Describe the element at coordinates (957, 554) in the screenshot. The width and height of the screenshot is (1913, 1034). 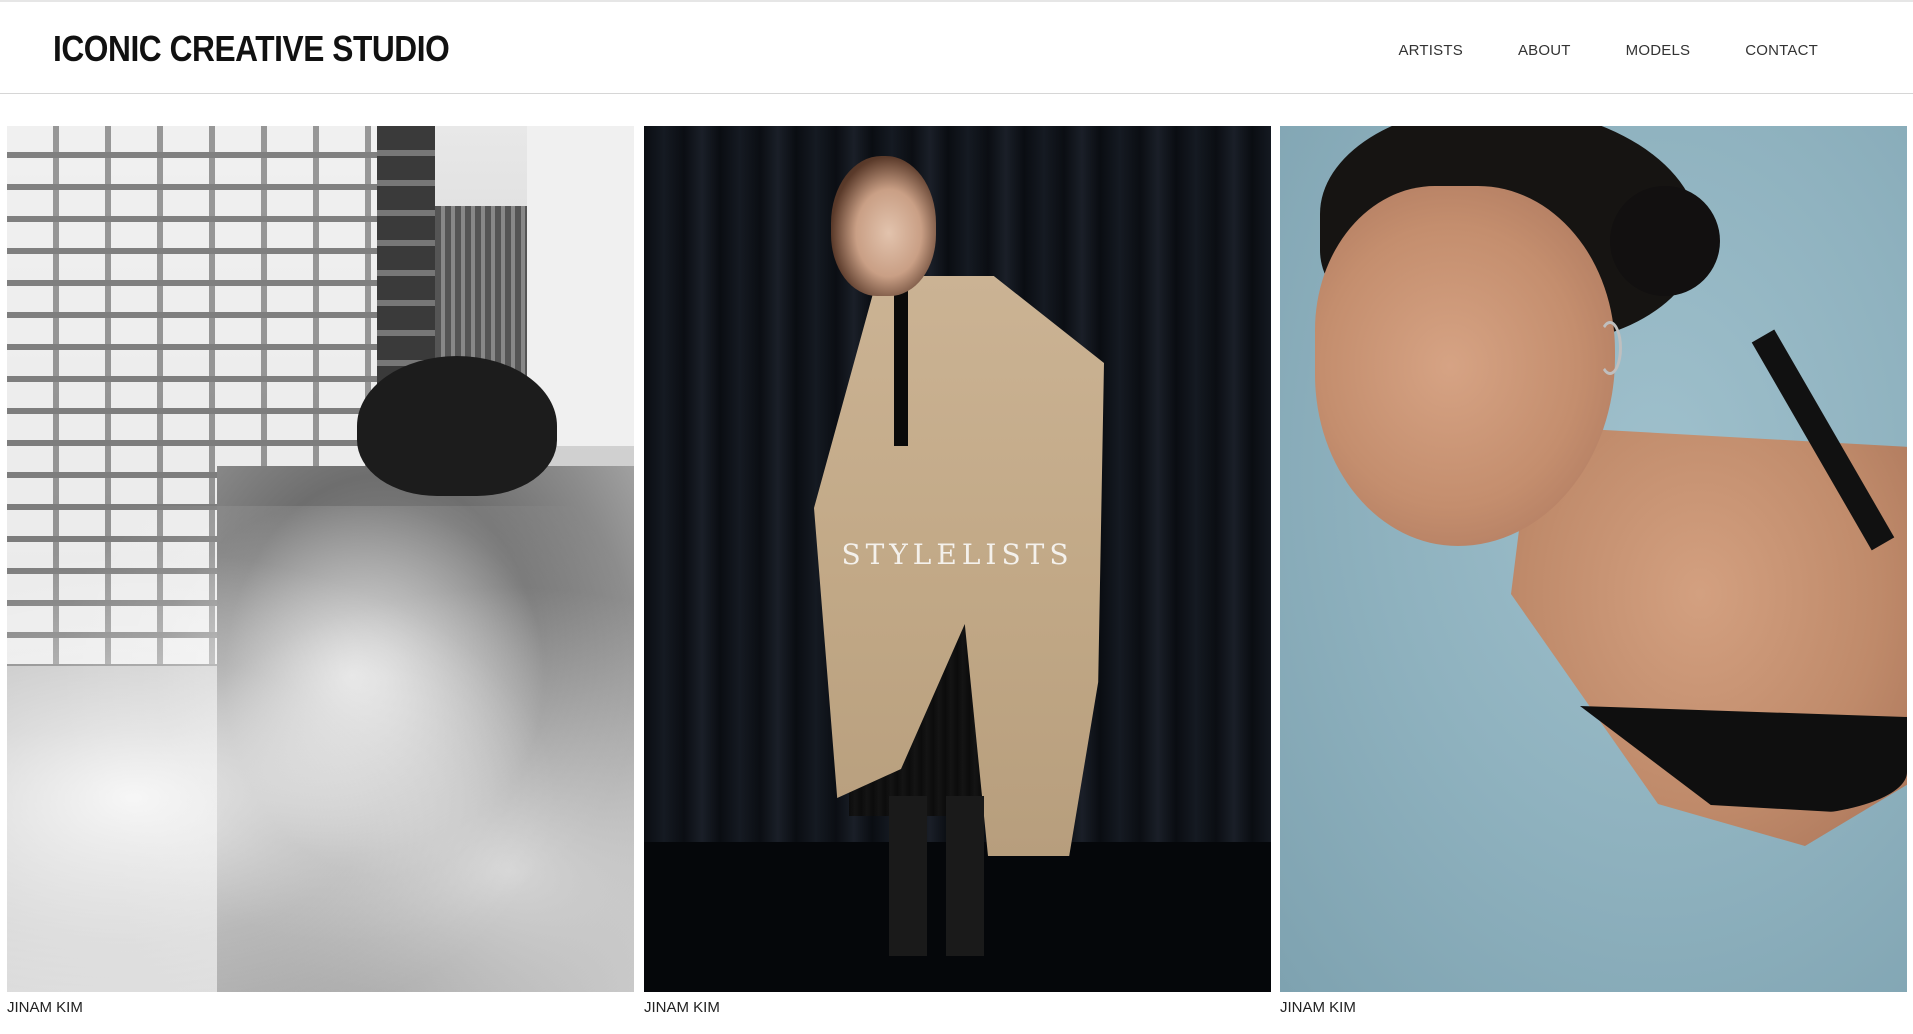
I see `category-overlay-label: STYLELISTS` at that location.